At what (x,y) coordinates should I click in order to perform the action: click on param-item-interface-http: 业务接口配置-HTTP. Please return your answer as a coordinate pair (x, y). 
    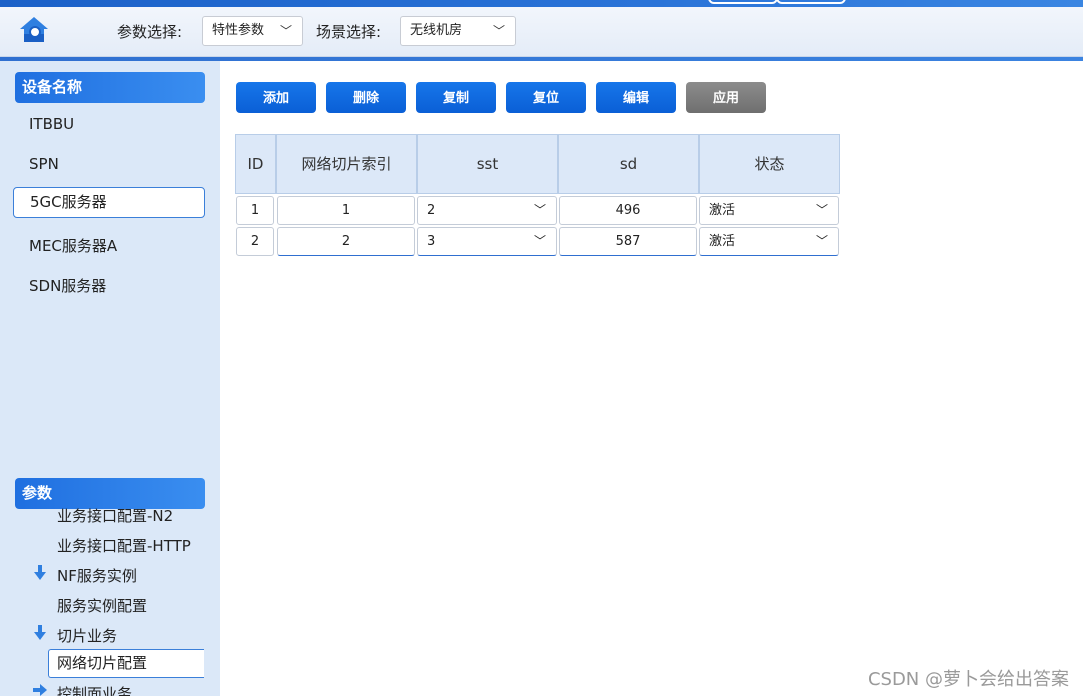
    Looking at the image, I should click on (124, 545).